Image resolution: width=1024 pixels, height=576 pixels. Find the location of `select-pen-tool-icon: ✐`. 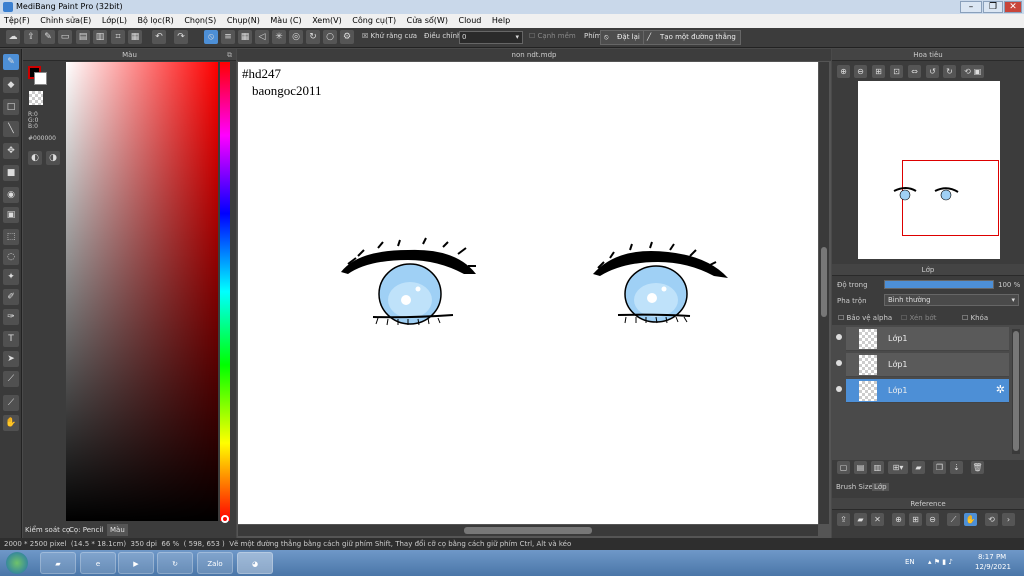

select-pen-tool-icon: ✐ is located at coordinates (11, 297).